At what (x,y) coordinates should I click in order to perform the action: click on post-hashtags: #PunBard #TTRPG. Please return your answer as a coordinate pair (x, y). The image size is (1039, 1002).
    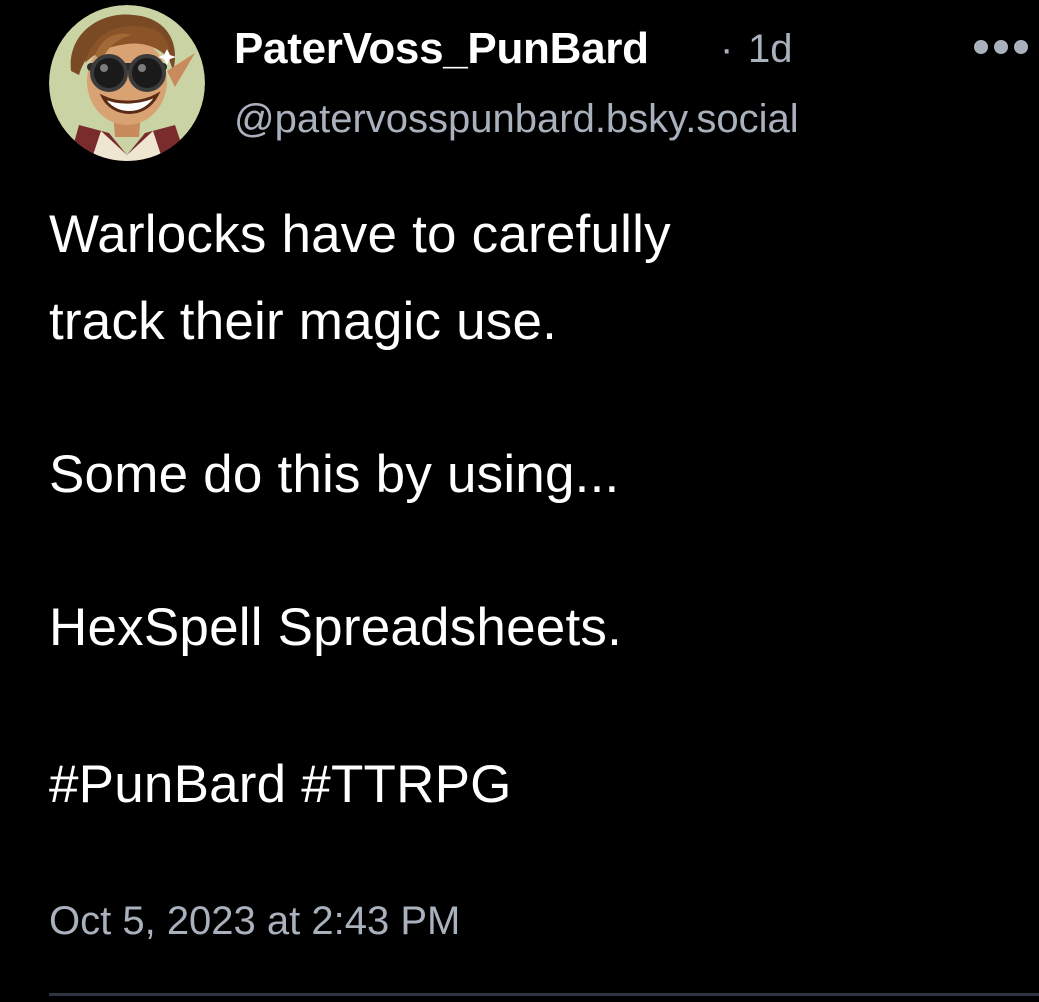
    Looking at the image, I should click on (280, 785).